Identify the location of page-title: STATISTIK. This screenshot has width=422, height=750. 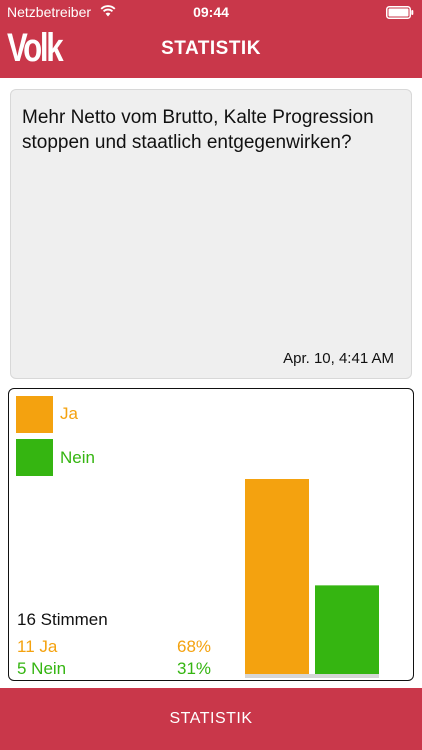
(211, 48).